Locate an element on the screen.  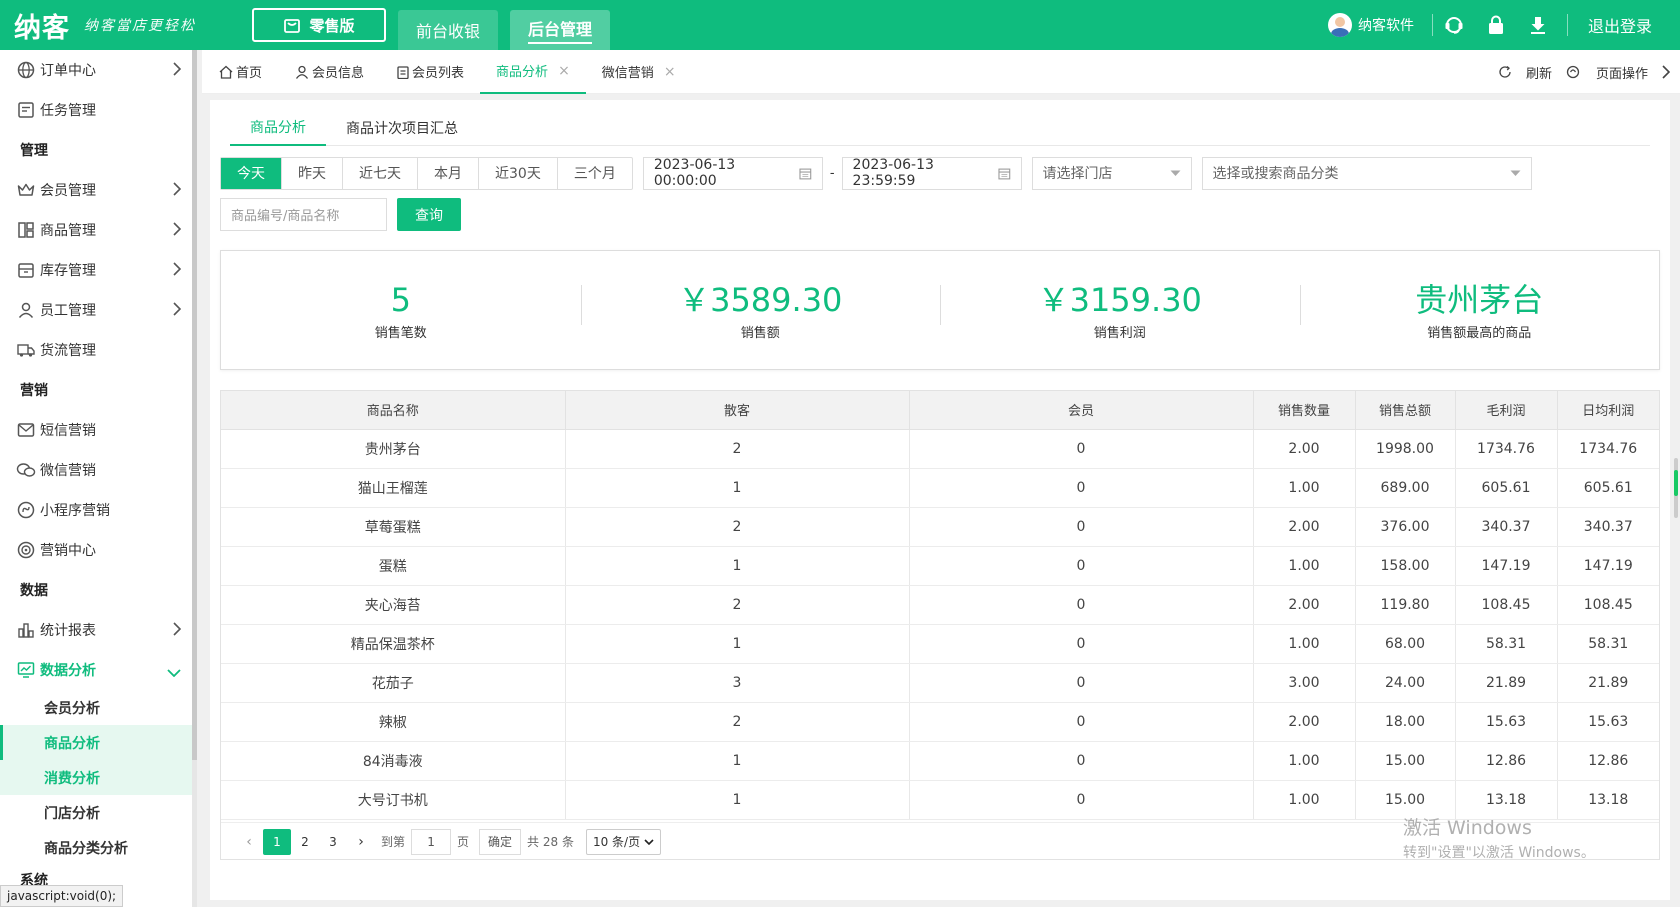
lock-icon is located at coordinates (1496, 25).